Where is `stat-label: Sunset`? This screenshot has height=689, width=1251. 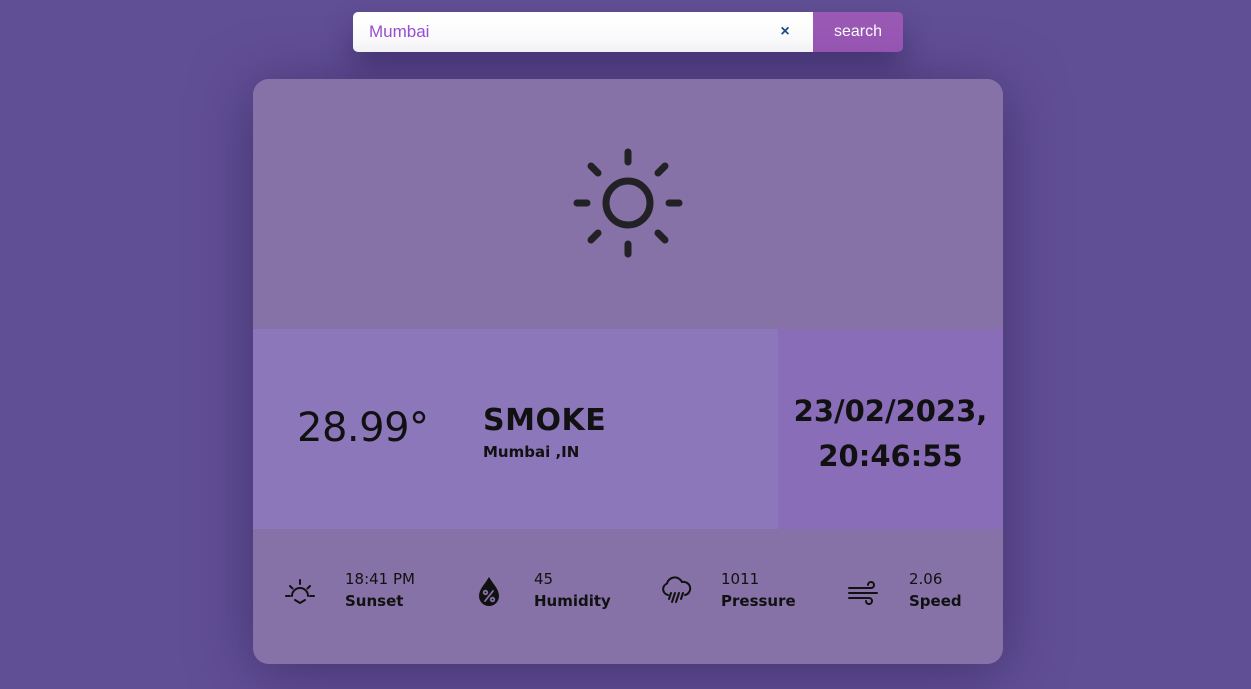 stat-label: Sunset is located at coordinates (374, 601).